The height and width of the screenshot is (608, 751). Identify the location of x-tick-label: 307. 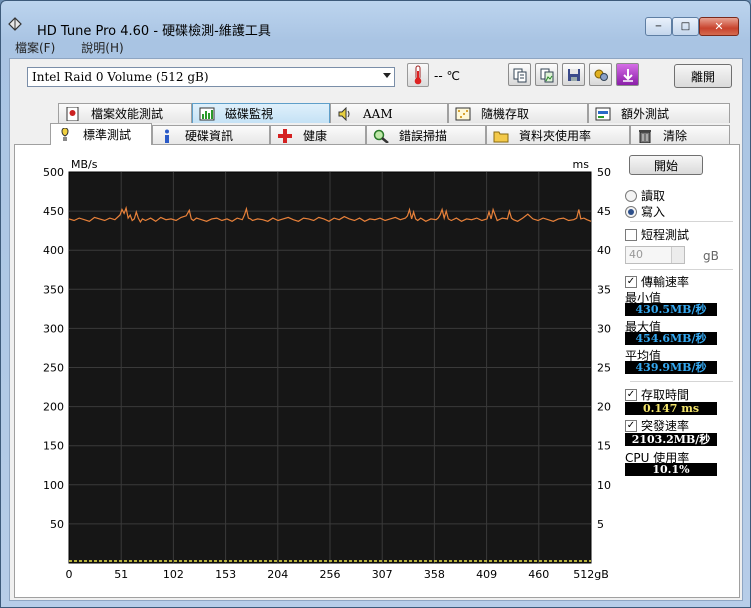
(382, 574).